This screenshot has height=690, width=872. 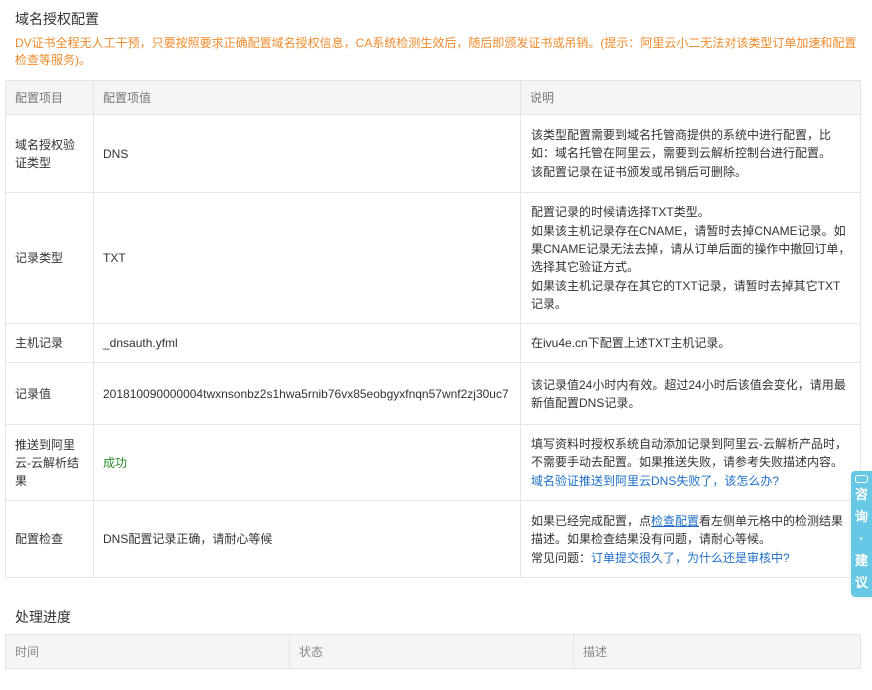 What do you see at coordinates (49, 343) in the screenshot?
I see `row-item-label: 主机记录` at bounding box center [49, 343].